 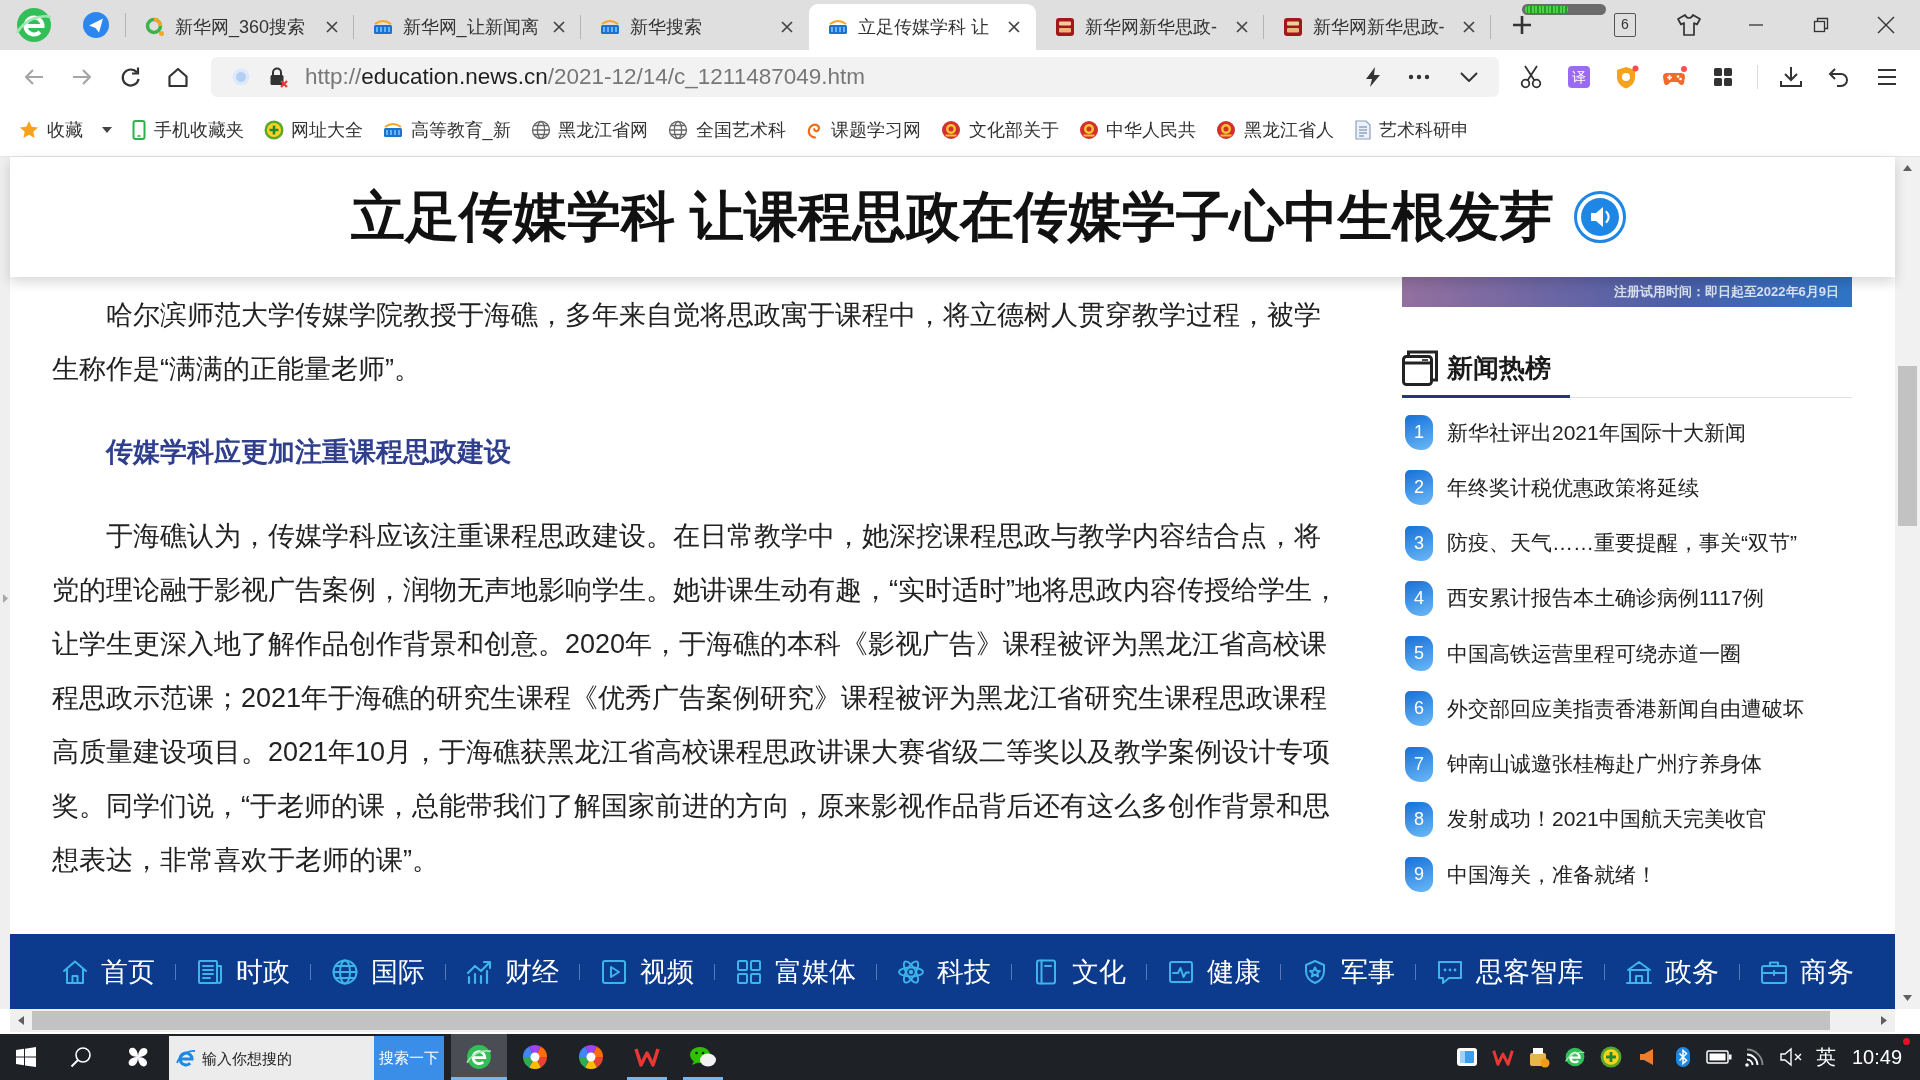 I want to click on nav-link: 视频, so click(x=647, y=971).